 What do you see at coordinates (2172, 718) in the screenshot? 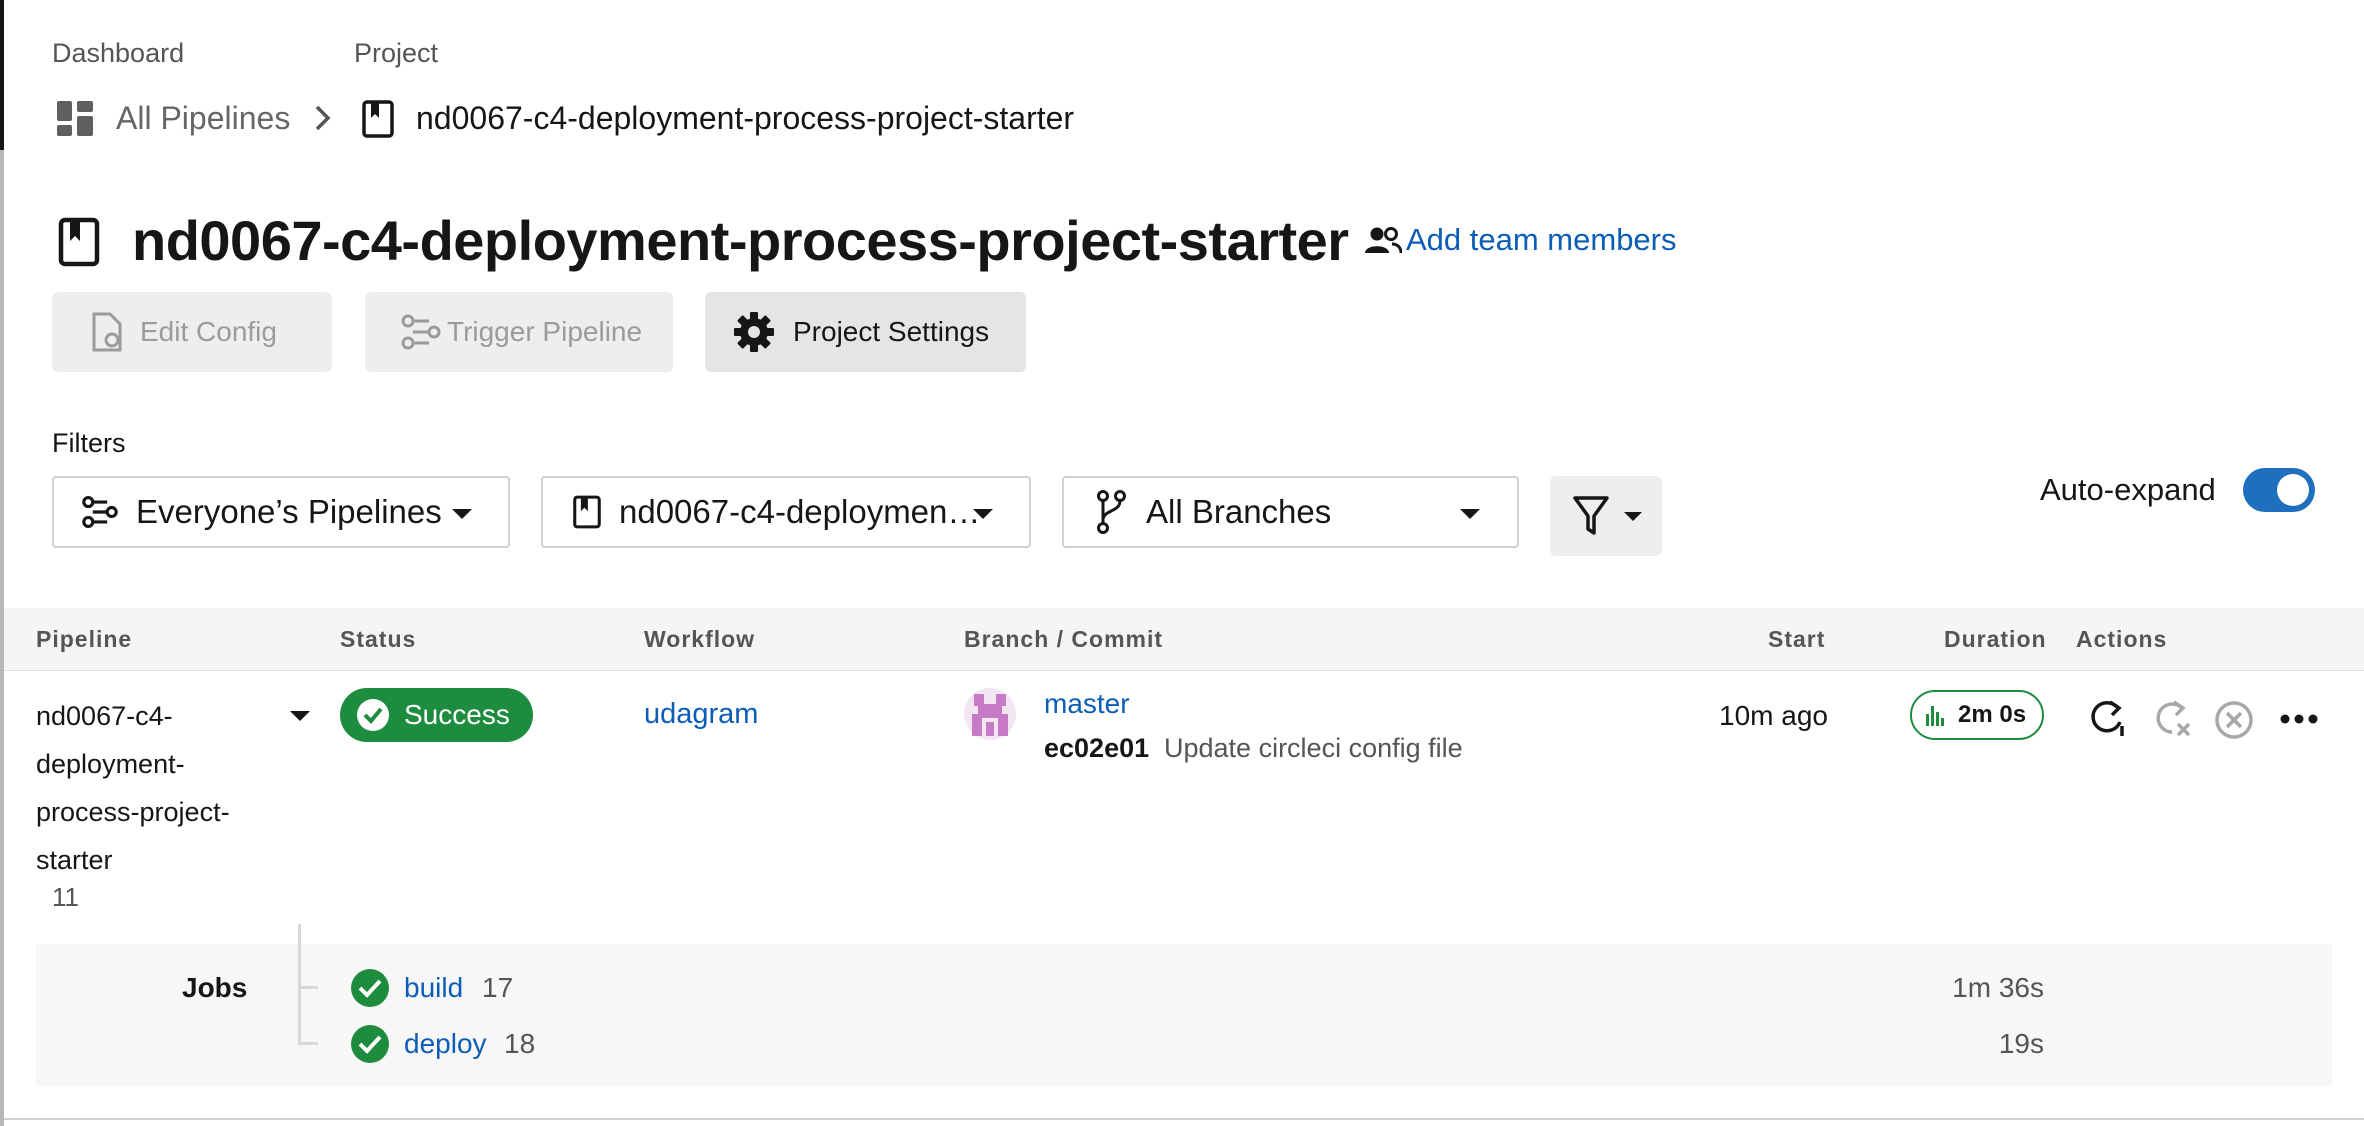
I see `rerun-failed-icon` at bounding box center [2172, 718].